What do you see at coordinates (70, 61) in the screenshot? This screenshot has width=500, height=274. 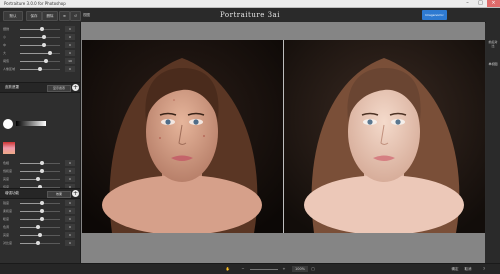 I see `slider-value: 10` at bounding box center [70, 61].